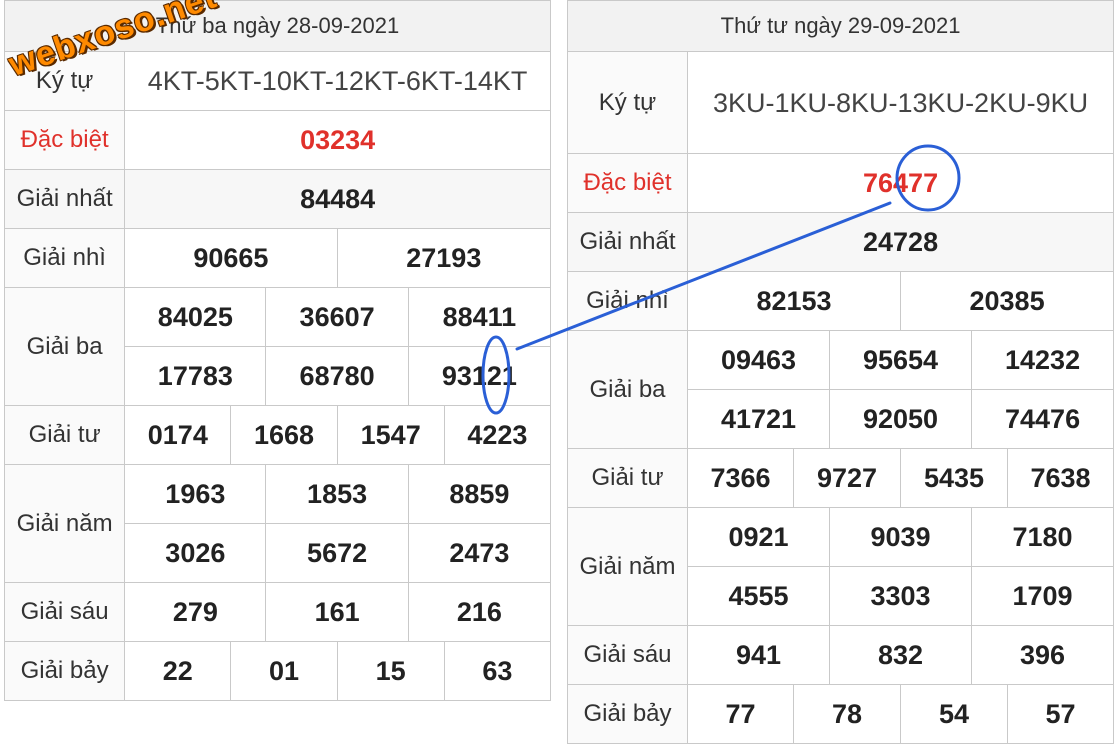 Image resolution: width=1116 pixels, height=749 pixels. Describe the element at coordinates (496, 375) in the screenshot. I see `annotation-circle-left` at that location.